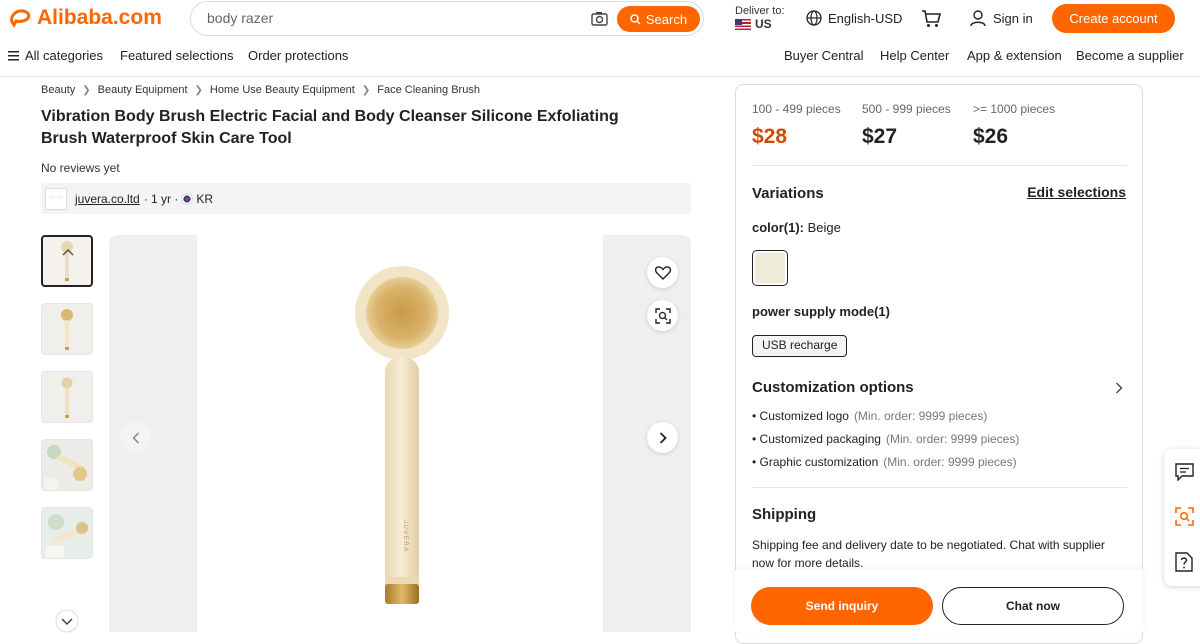 Image resolution: width=1200 pixels, height=644 pixels. What do you see at coordinates (600, 38) in the screenshot?
I see `top-header: Alibaba.com Search Deliver to: US En` at bounding box center [600, 38].